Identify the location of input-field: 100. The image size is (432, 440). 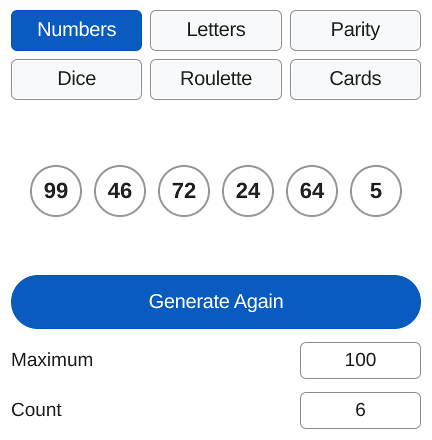
(360, 360).